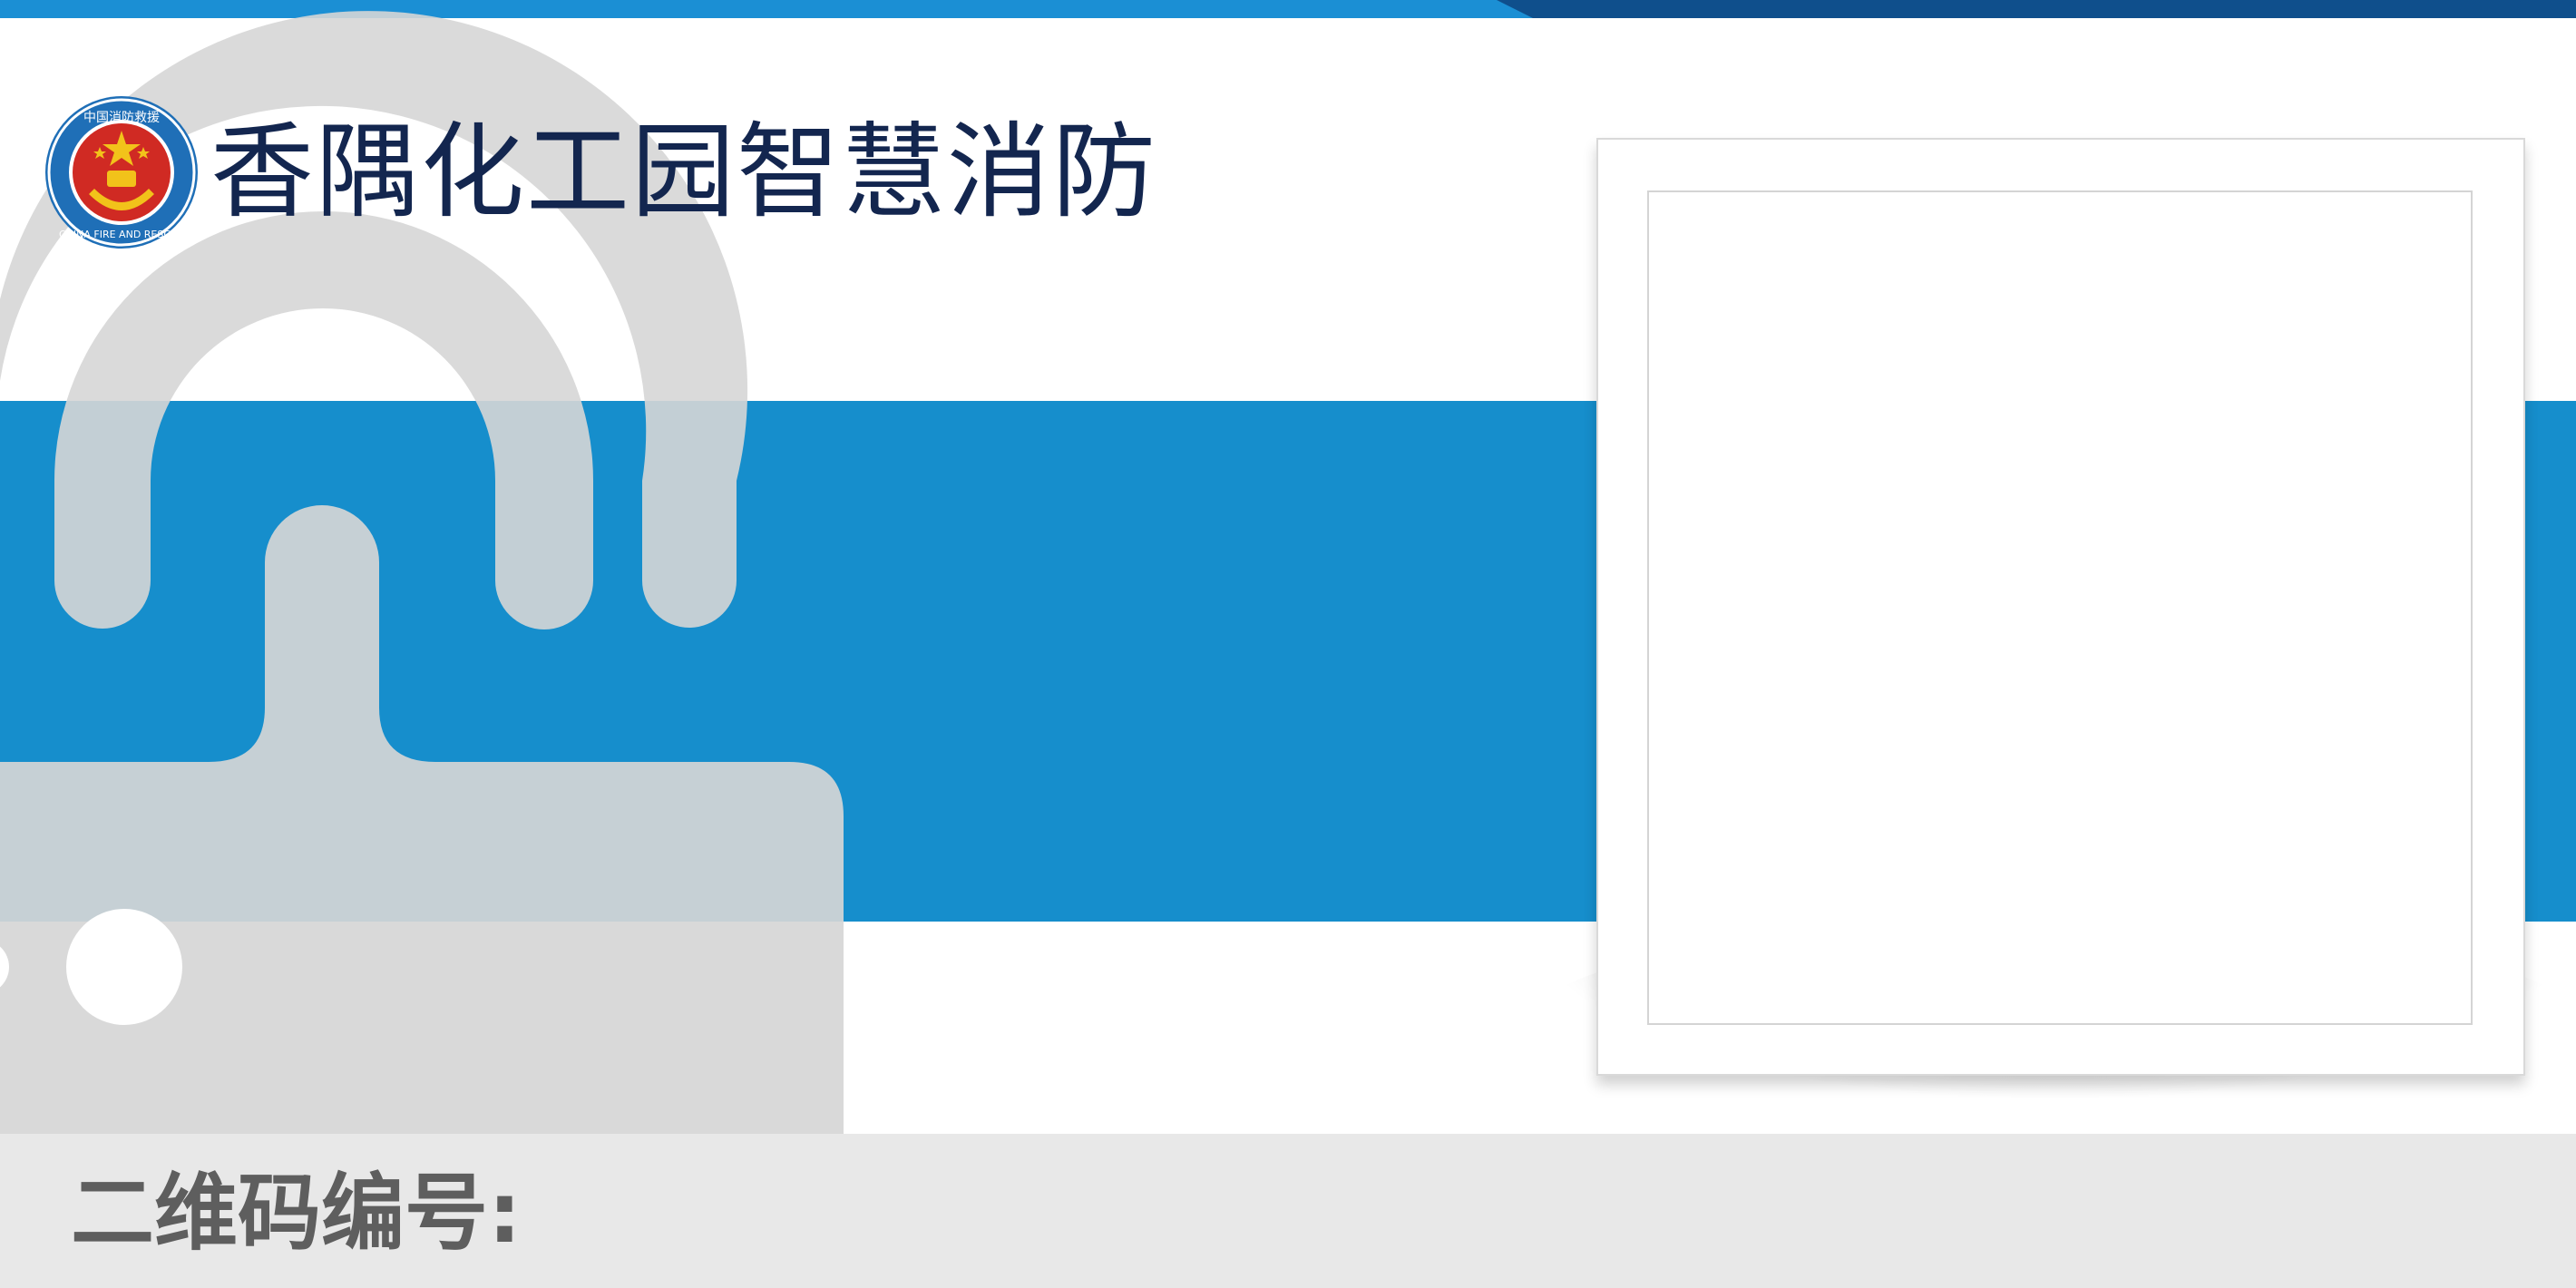 The image size is (2576, 1288). I want to click on page-title: 香隅化工园智慧消防, so click(684, 172).